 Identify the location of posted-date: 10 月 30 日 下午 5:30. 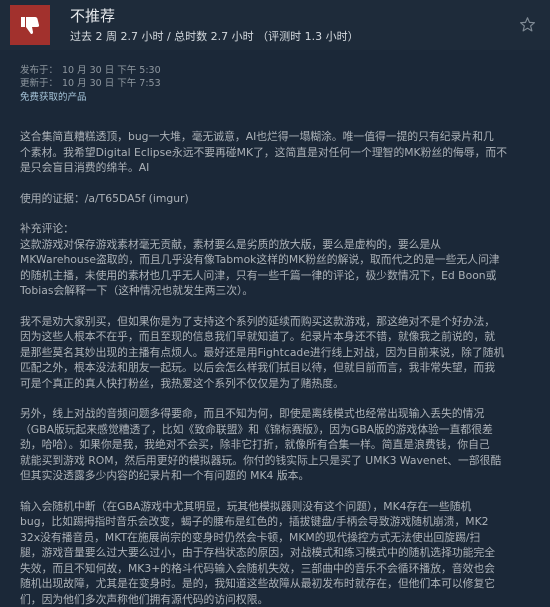
(111, 70).